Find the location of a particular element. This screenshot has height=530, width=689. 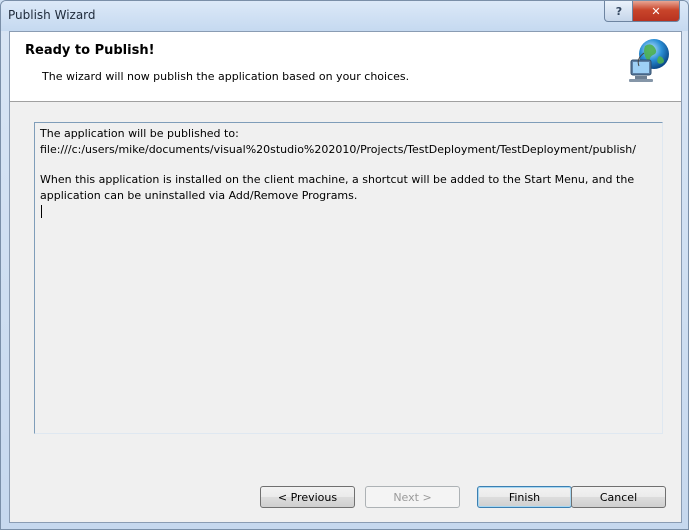

cancel-button: Cancel is located at coordinates (618, 497).